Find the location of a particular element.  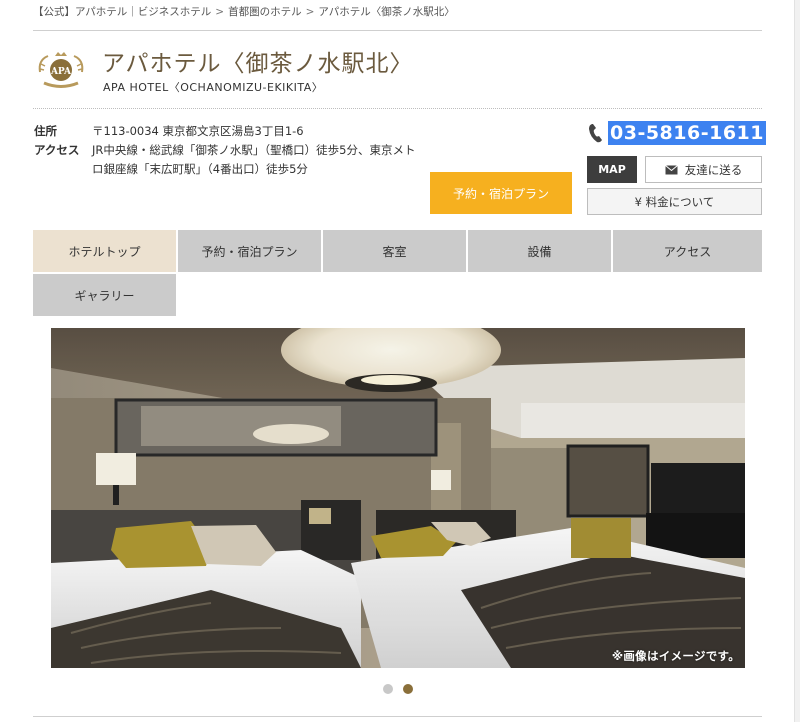

tab-rooms: 客室 is located at coordinates (394, 251).